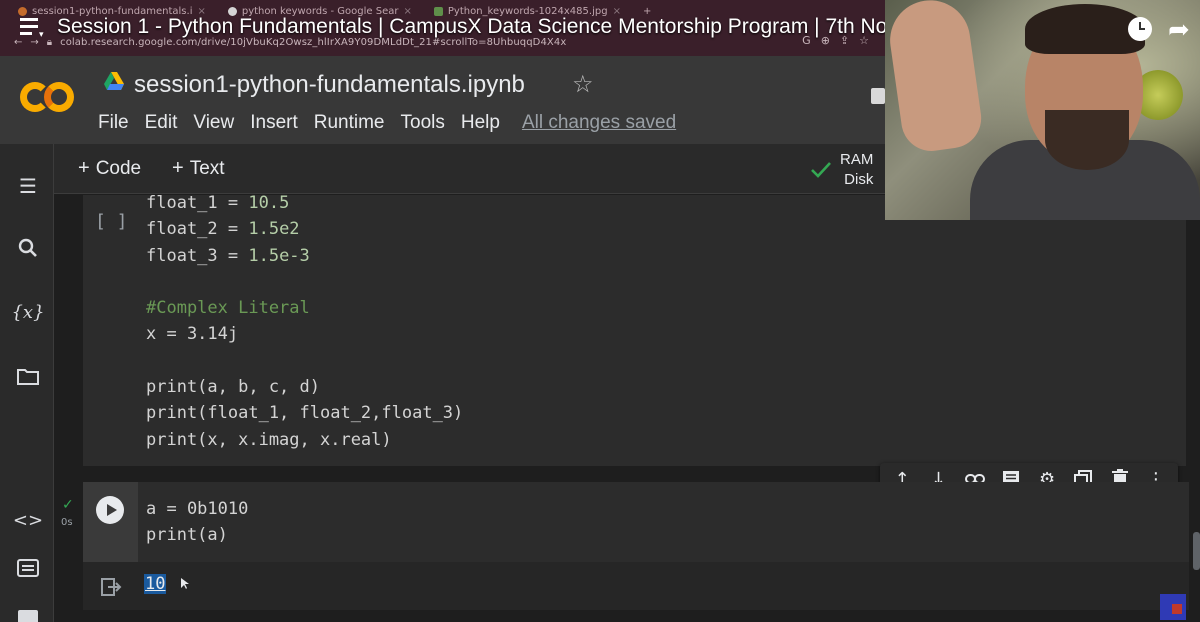 The image size is (1200, 622). Describe the element at coordinates (1140, 29) in the screenshot. I see `watch-later-icon` at that location.